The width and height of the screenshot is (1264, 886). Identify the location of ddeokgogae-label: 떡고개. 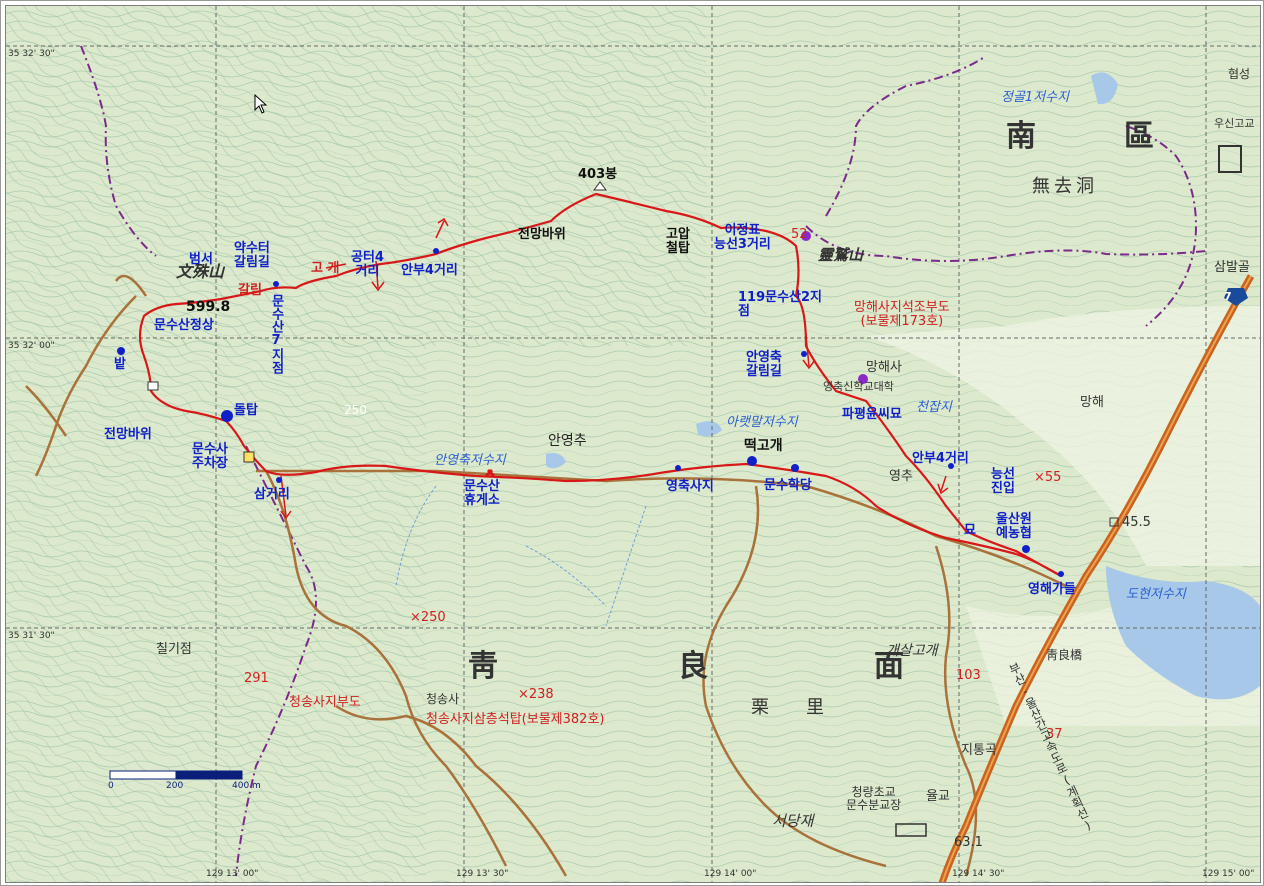
(763, 446).